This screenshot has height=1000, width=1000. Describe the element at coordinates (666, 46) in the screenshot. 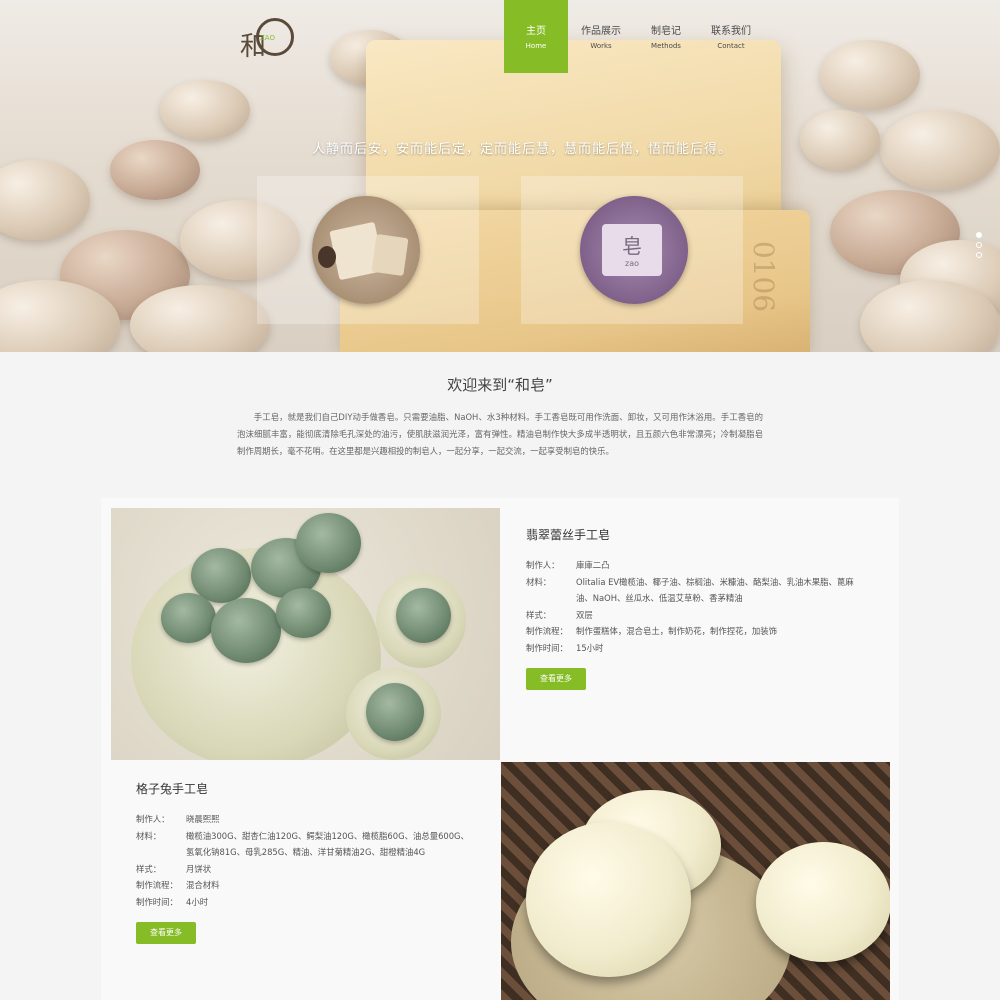

I see `nav-label-en: Methods` at that location.